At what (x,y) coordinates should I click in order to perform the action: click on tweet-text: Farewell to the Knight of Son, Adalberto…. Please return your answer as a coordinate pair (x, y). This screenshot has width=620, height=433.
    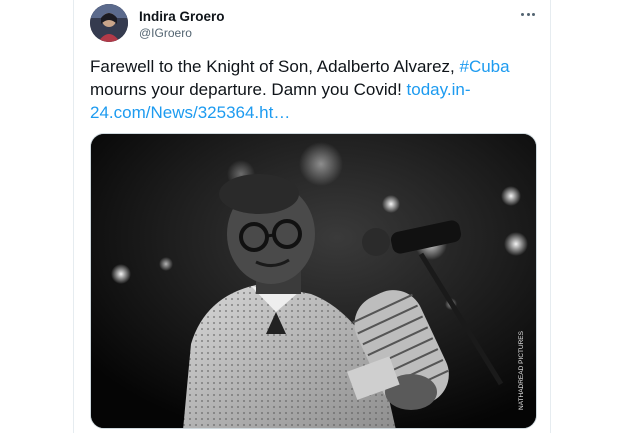
    Looking at the image, I should click on (315, 89).